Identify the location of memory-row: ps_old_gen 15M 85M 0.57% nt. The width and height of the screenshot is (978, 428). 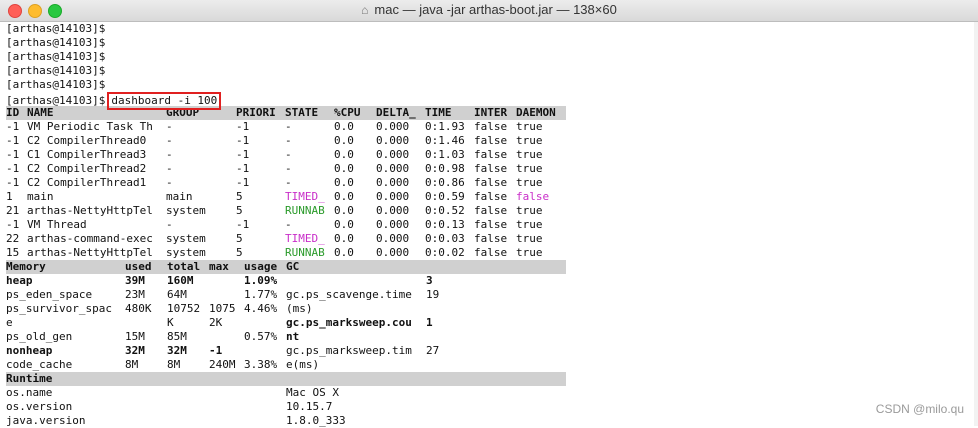
(486, 337).